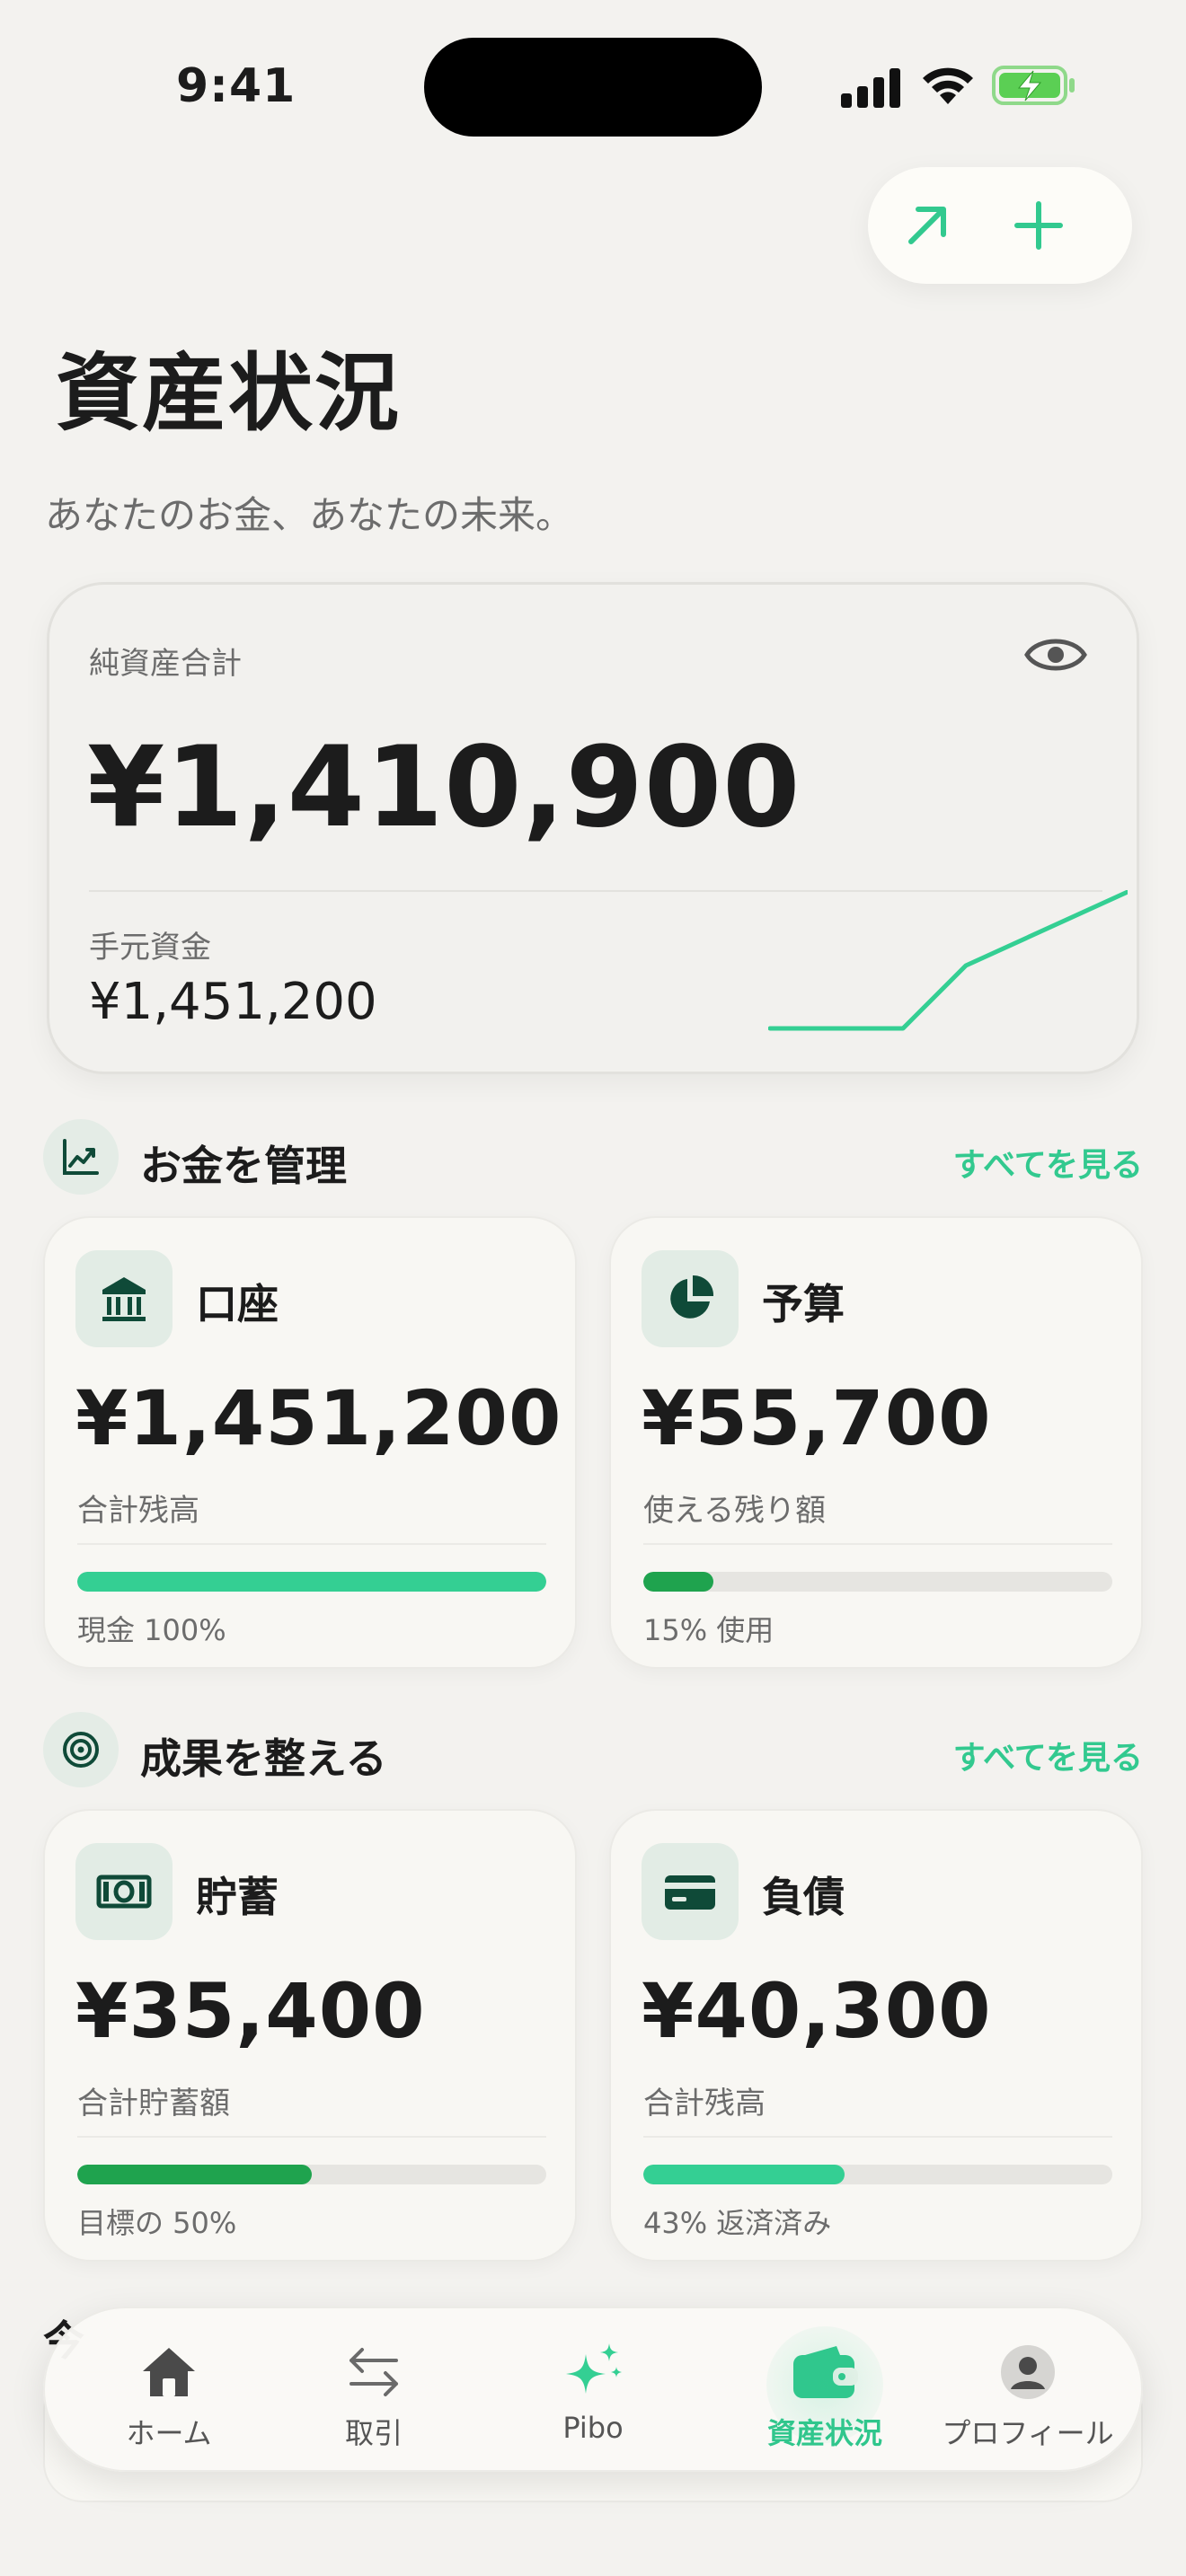  I want to click on tab-assets: 資産状況, so click(825, 2391).